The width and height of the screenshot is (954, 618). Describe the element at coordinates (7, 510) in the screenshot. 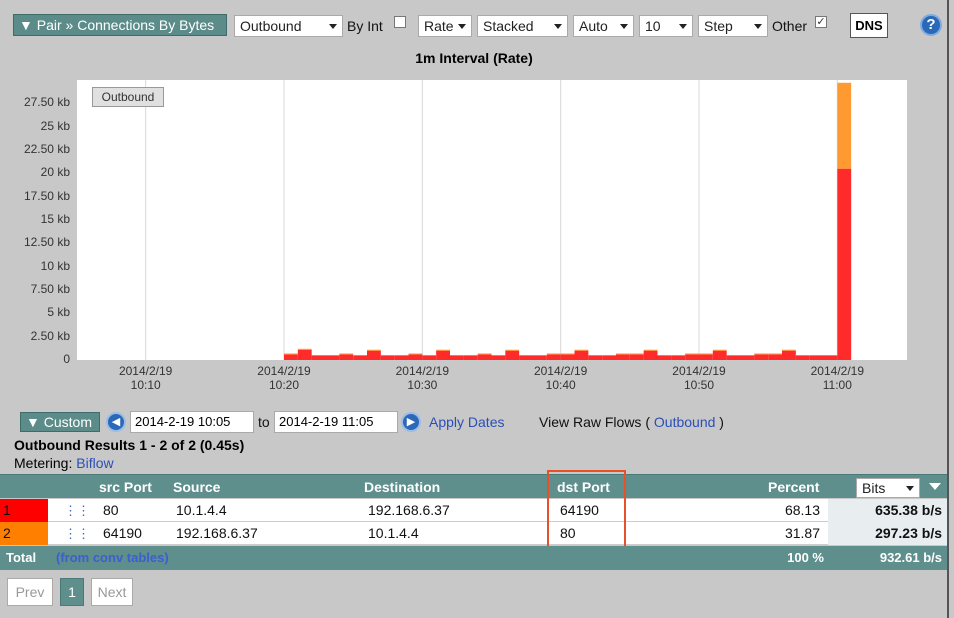

I see `row-rank: 1` at that location.